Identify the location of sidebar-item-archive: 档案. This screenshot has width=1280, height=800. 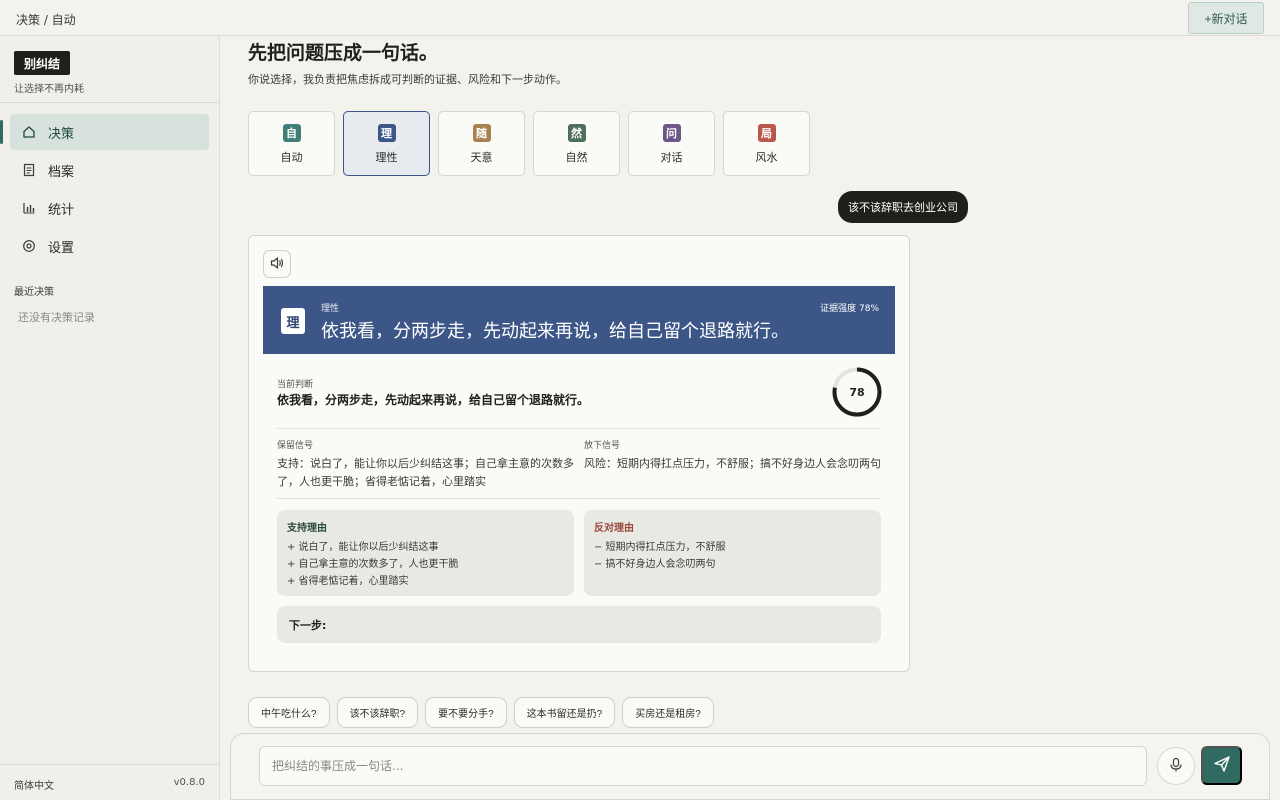
(109, 170).